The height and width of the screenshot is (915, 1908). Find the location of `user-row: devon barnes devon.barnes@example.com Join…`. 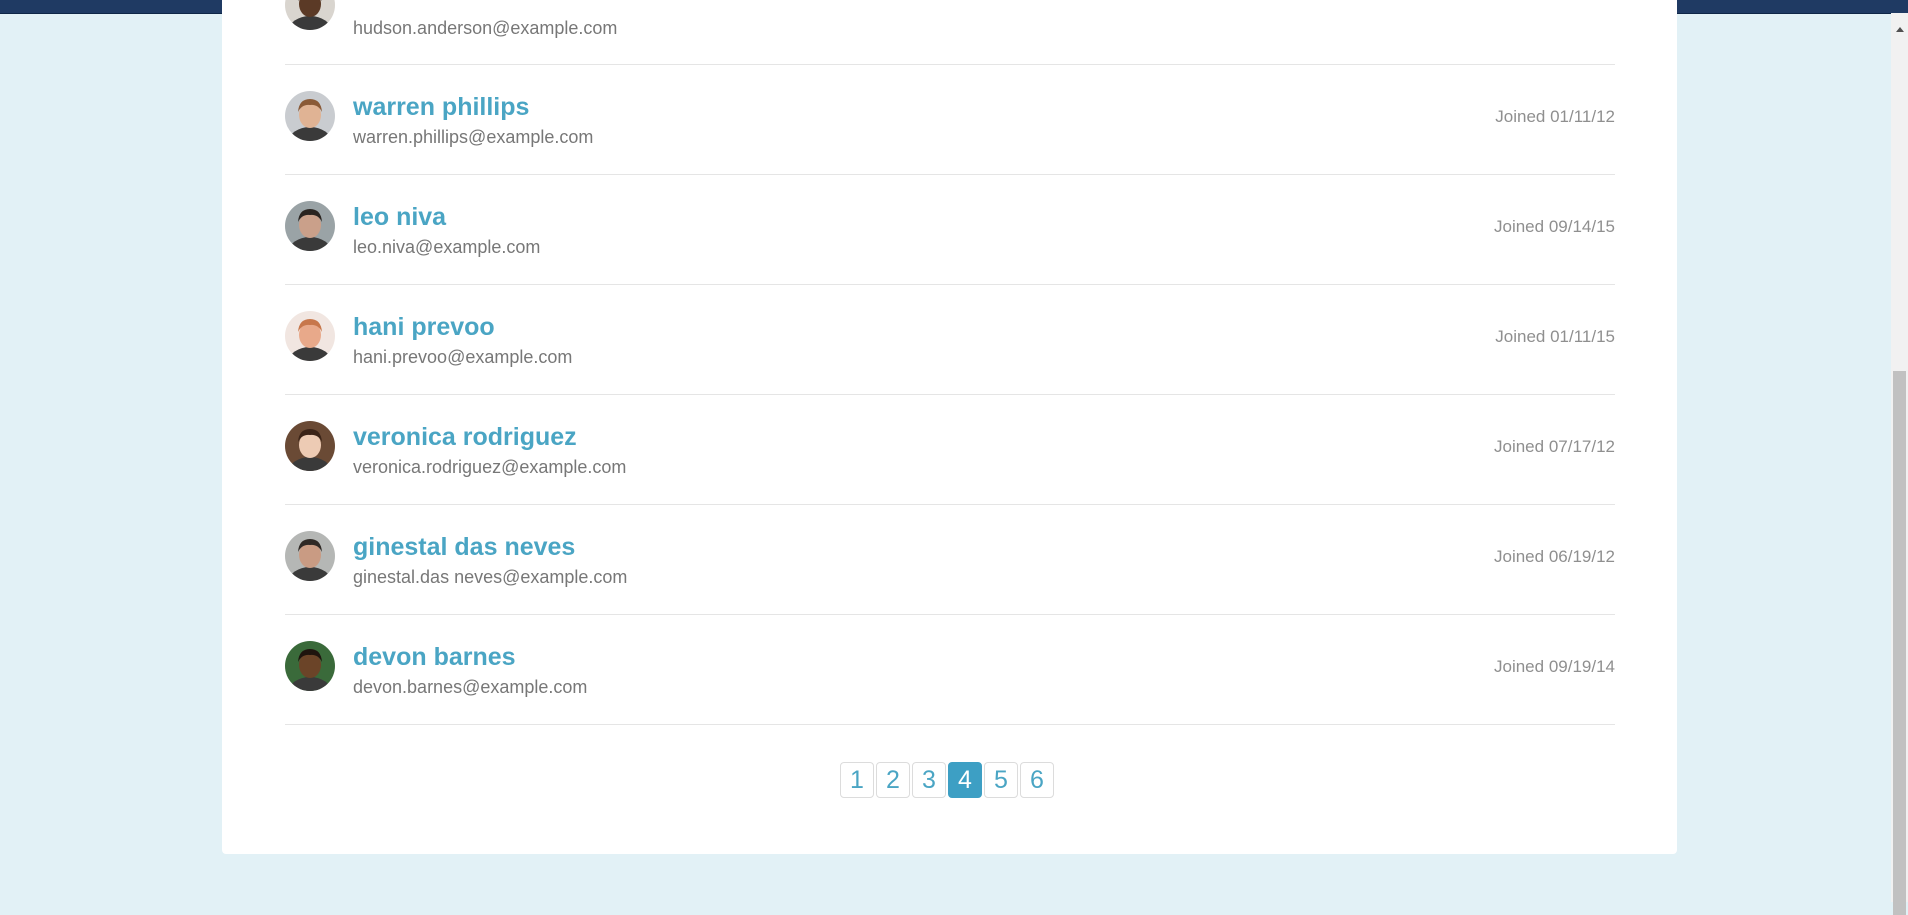

user-row: devon barnes devon.barnes@example.com Join… is located at coordinates (950, 670).